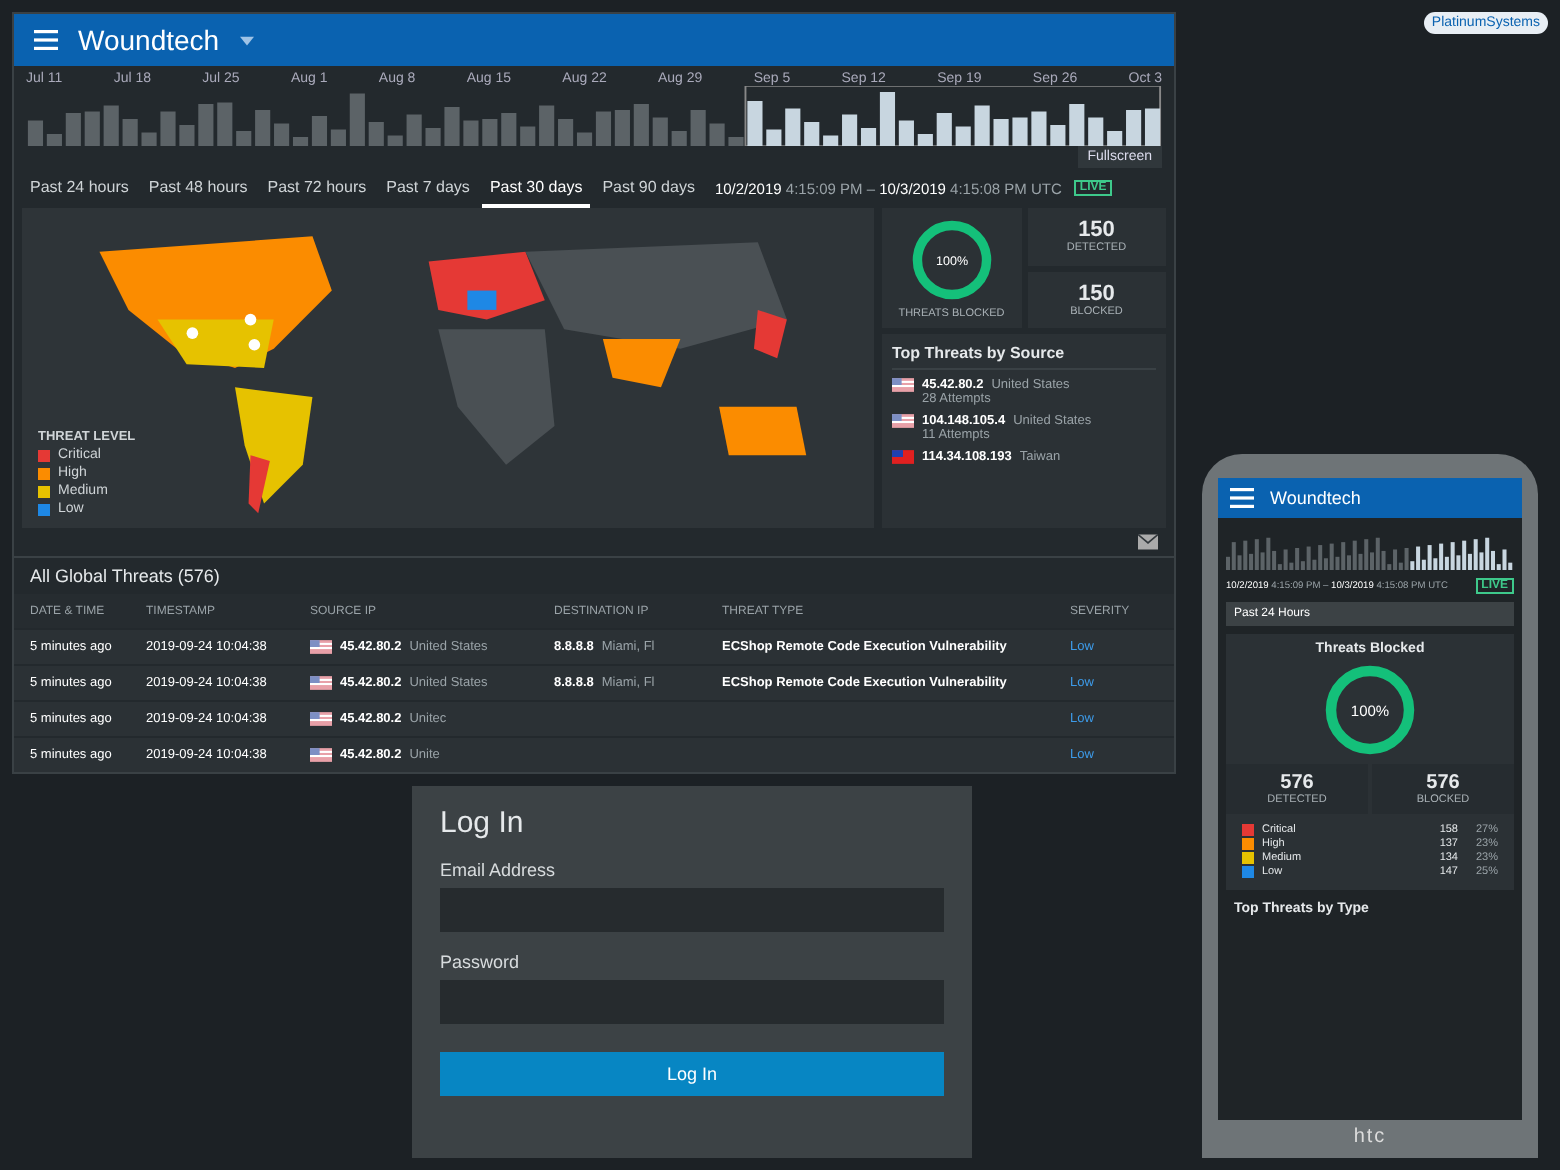 This screenshot has height=1170, width=1560. I want to click on login-title: Log In, so click(483, 823).